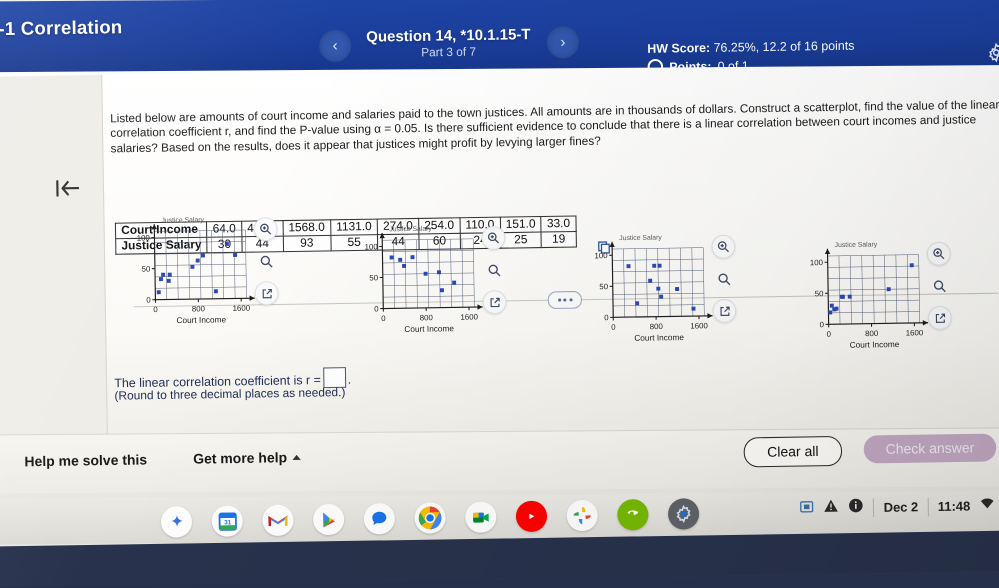  What do you see at coordinates (867, 301) in the screenshot?
I see `scatterplot-d: 08001600050100Justice SalaryCourt Income` at bounding box center [867, 301].